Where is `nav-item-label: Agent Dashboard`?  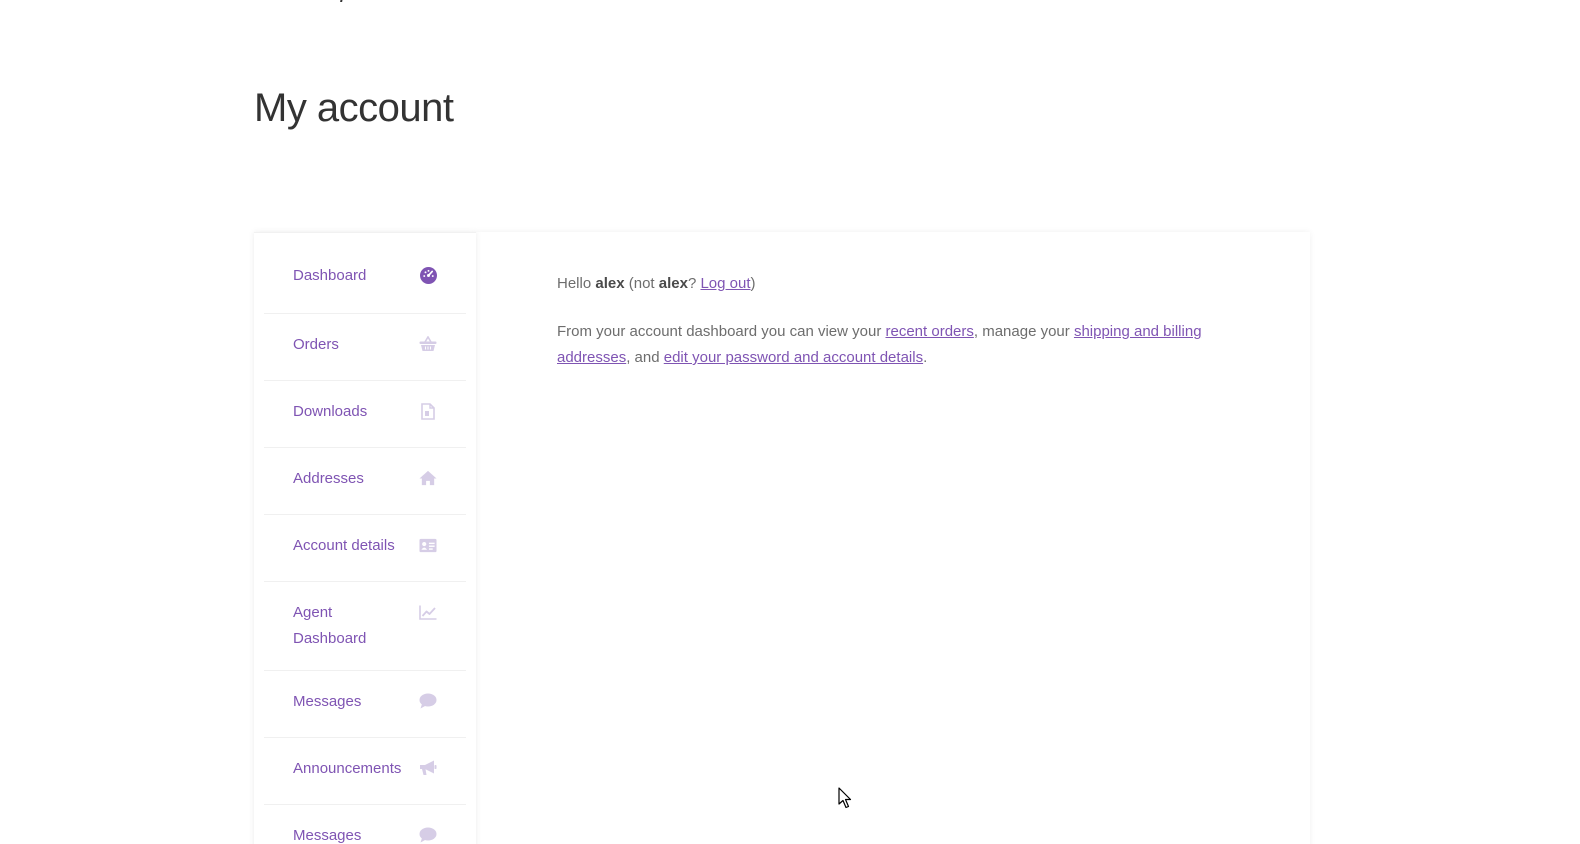 nav-item-label: Agent Dashboard is located at coordinates (330, 625).